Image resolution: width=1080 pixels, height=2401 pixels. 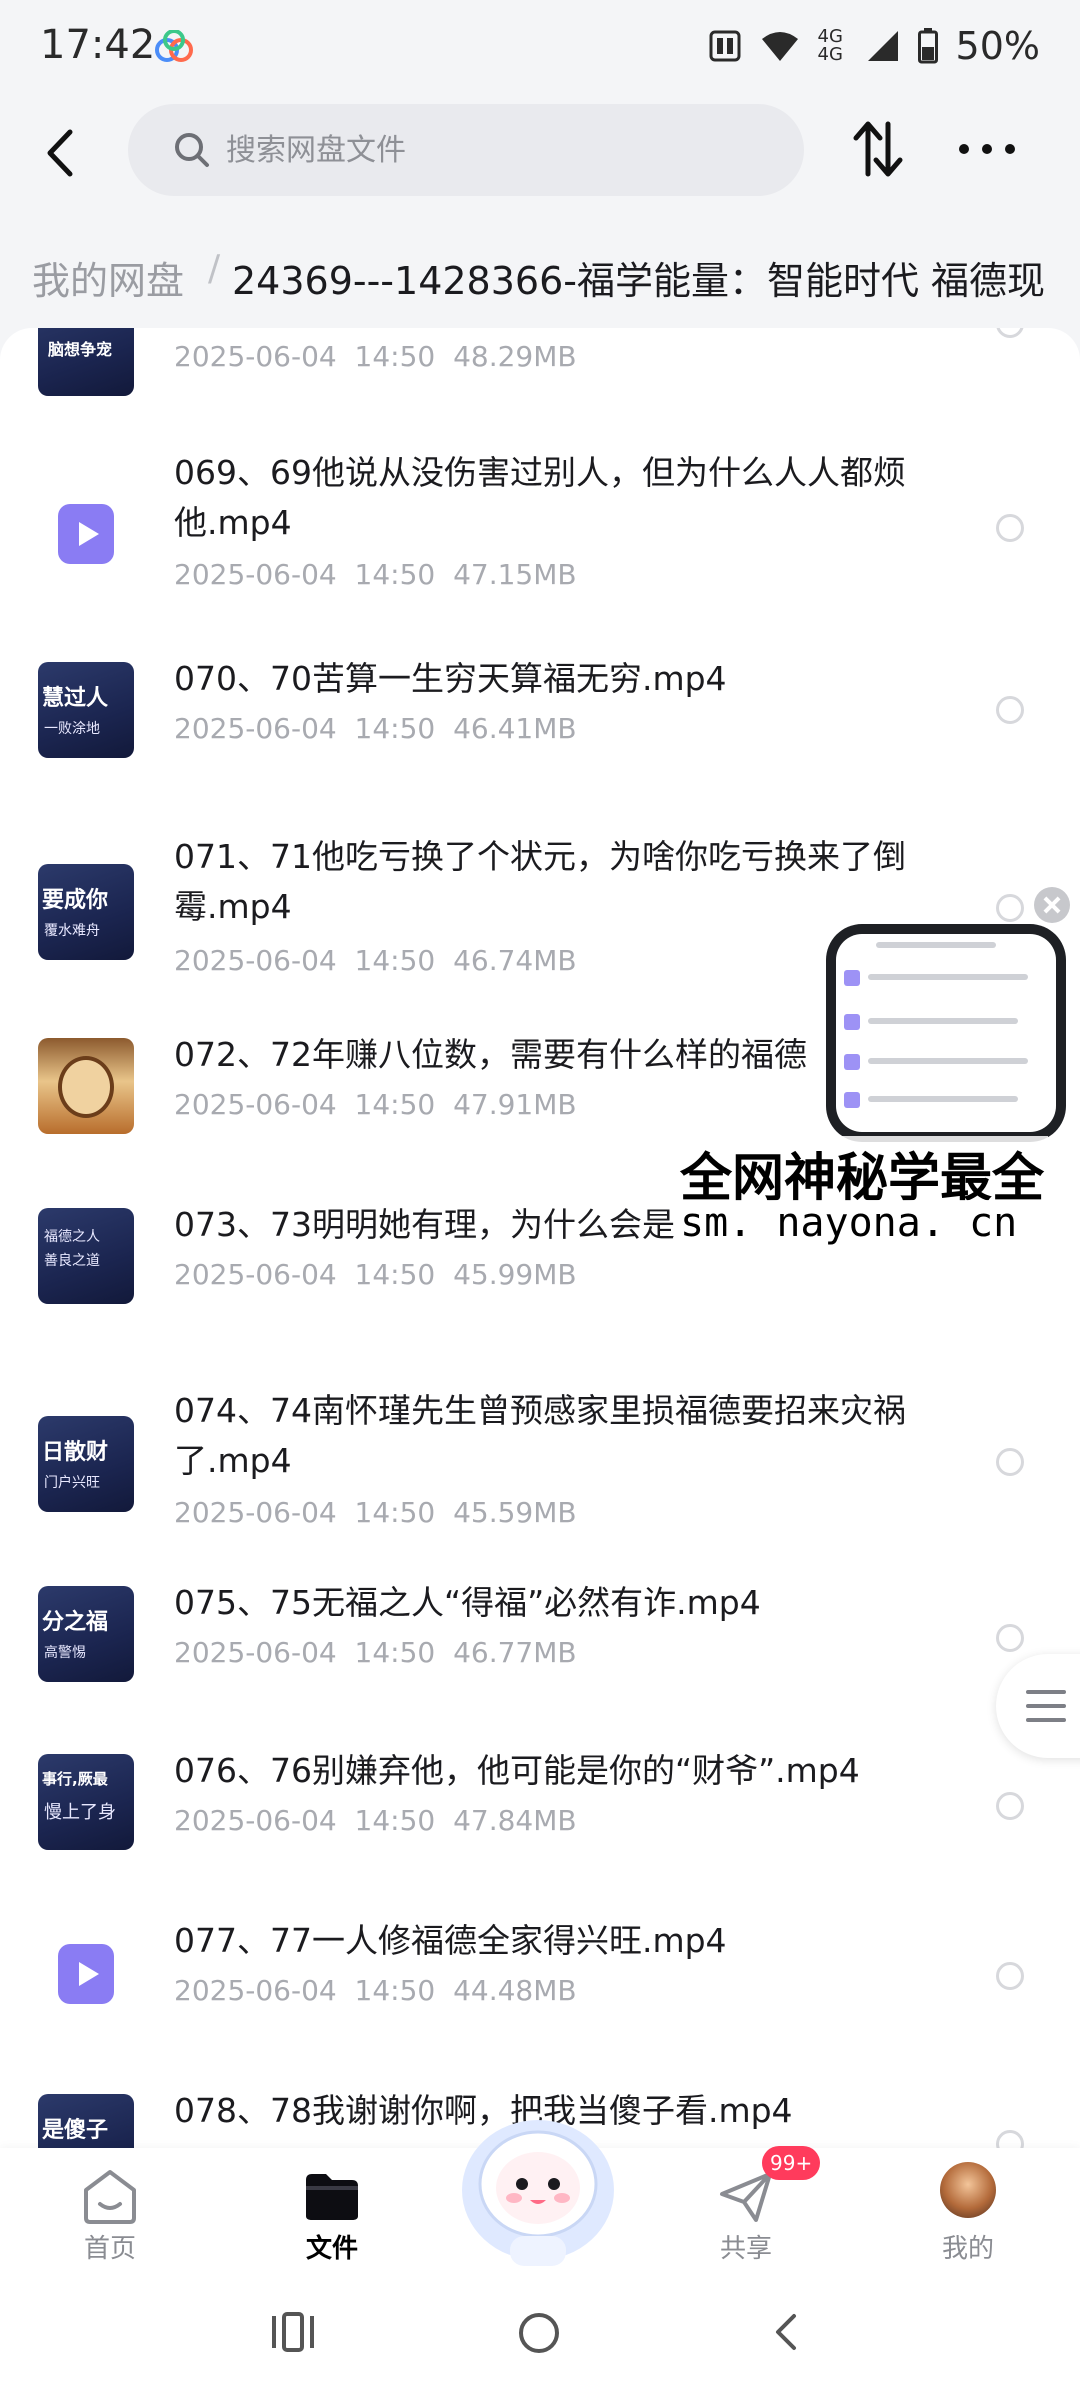 I want to click on battery-percent: 50%, so click(x=997, y=46).